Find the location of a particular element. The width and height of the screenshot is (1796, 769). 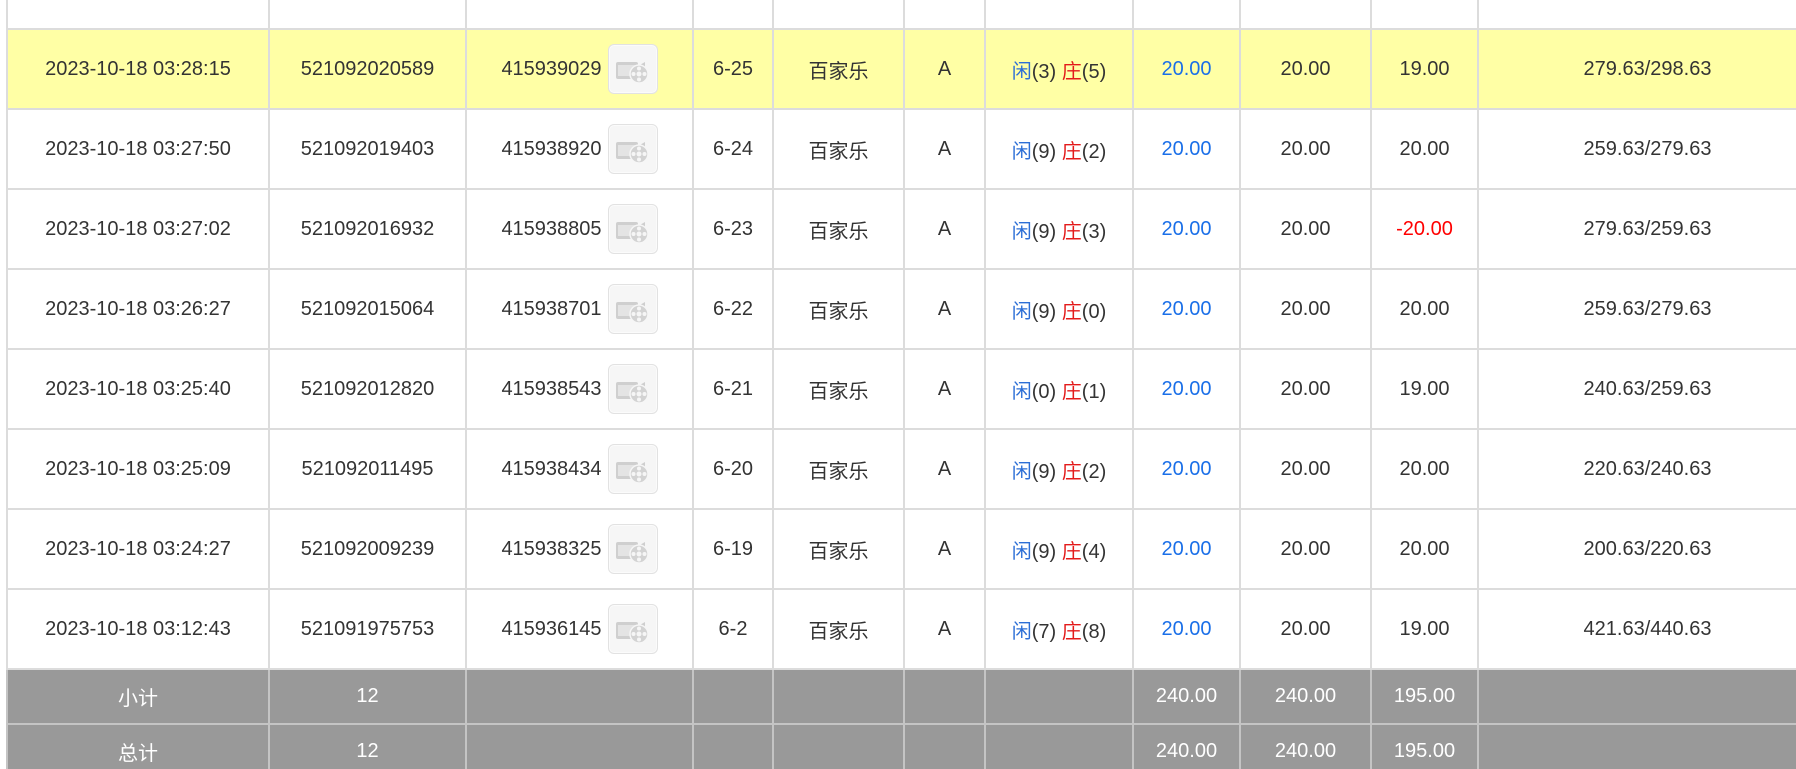

balance: 279.63/298.63 is located at coordinates (1647, 68).